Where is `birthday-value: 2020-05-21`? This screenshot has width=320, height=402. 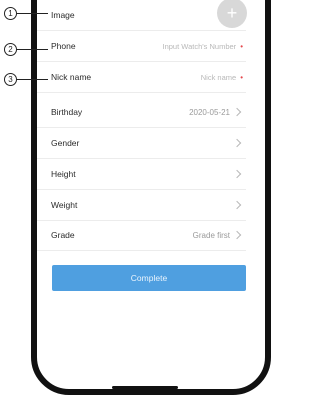
birthday-value: 2020-05-21 is located at coordinates (209, 112).